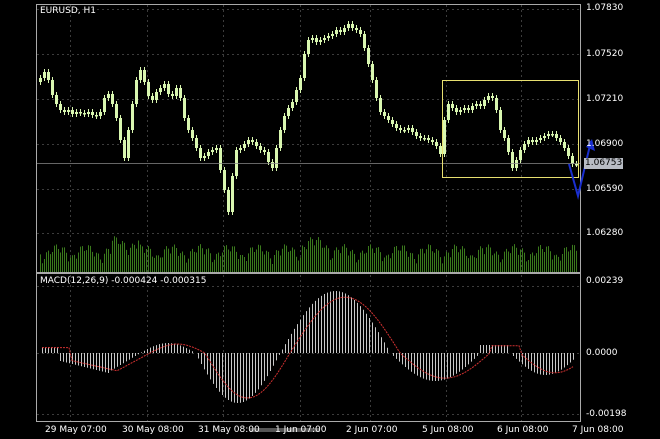 This screenshot has height=439, width=660. I want to click on macd-tick: 0.0000, so click(602, 353).